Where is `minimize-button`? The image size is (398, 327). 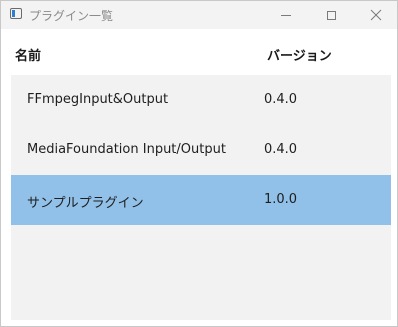
minimize-button is located at coordinates (286, 15).